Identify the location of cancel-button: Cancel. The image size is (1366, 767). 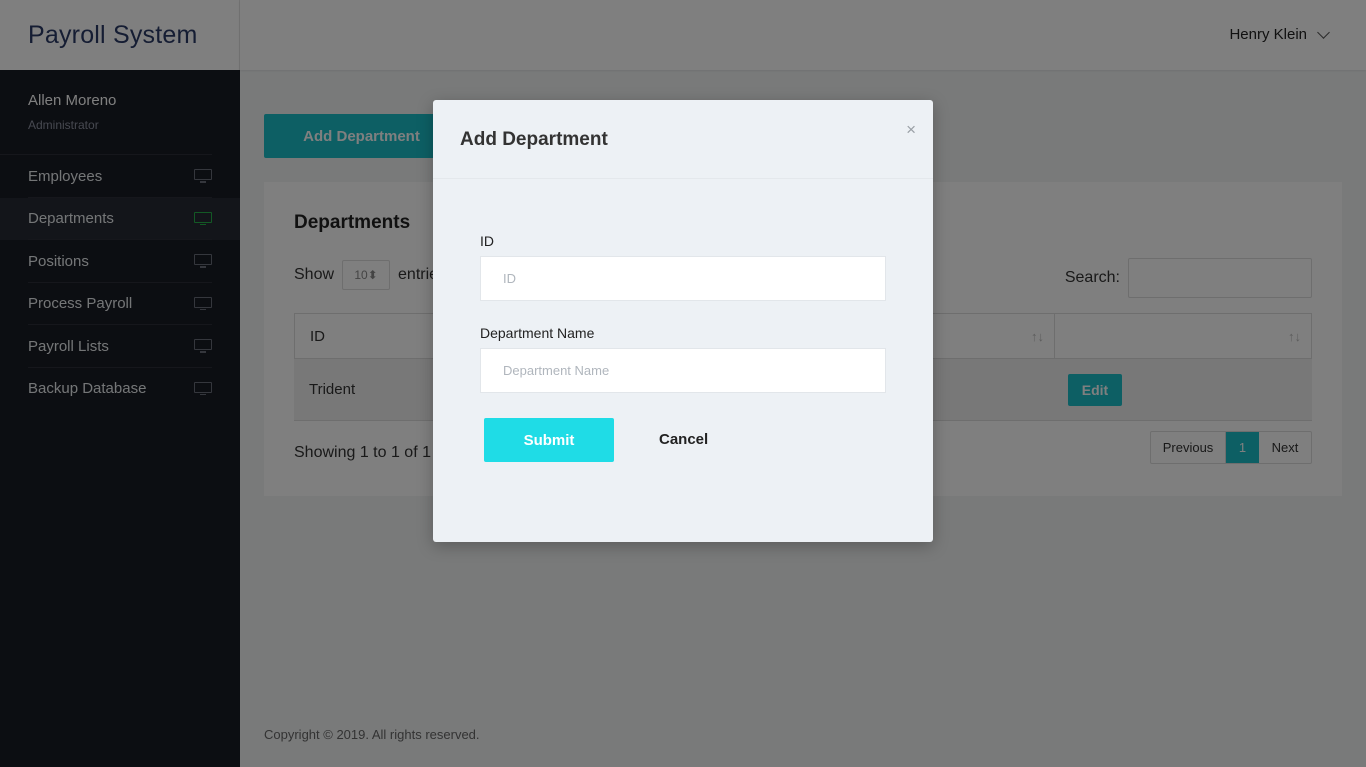
(683, 439).